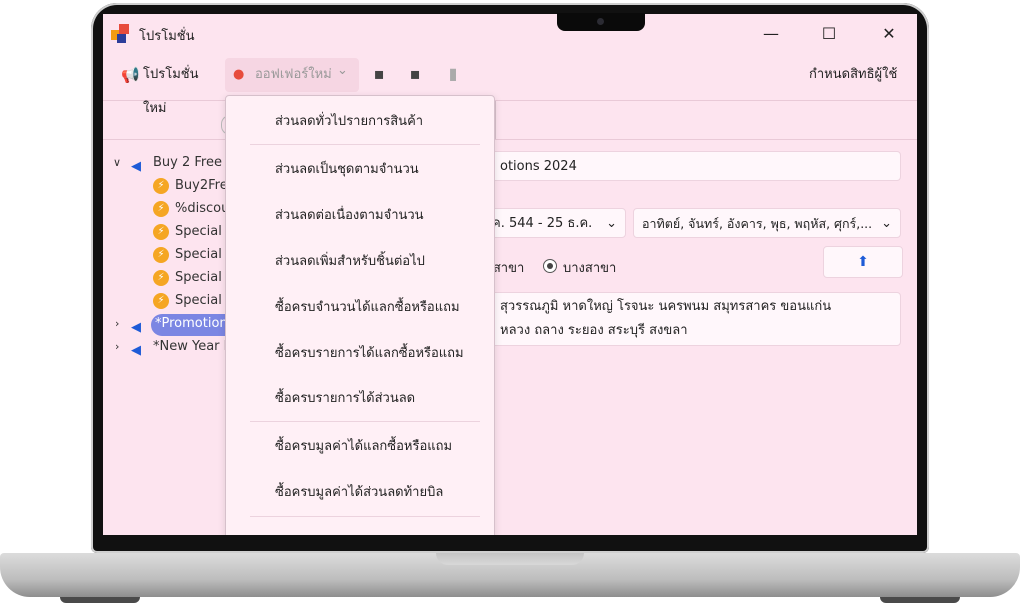 This screenshot has width=1020, height=607. Describe the element at coordinates (829, 34) in the screenshot. I see `maximize-button: ☐` at that location.